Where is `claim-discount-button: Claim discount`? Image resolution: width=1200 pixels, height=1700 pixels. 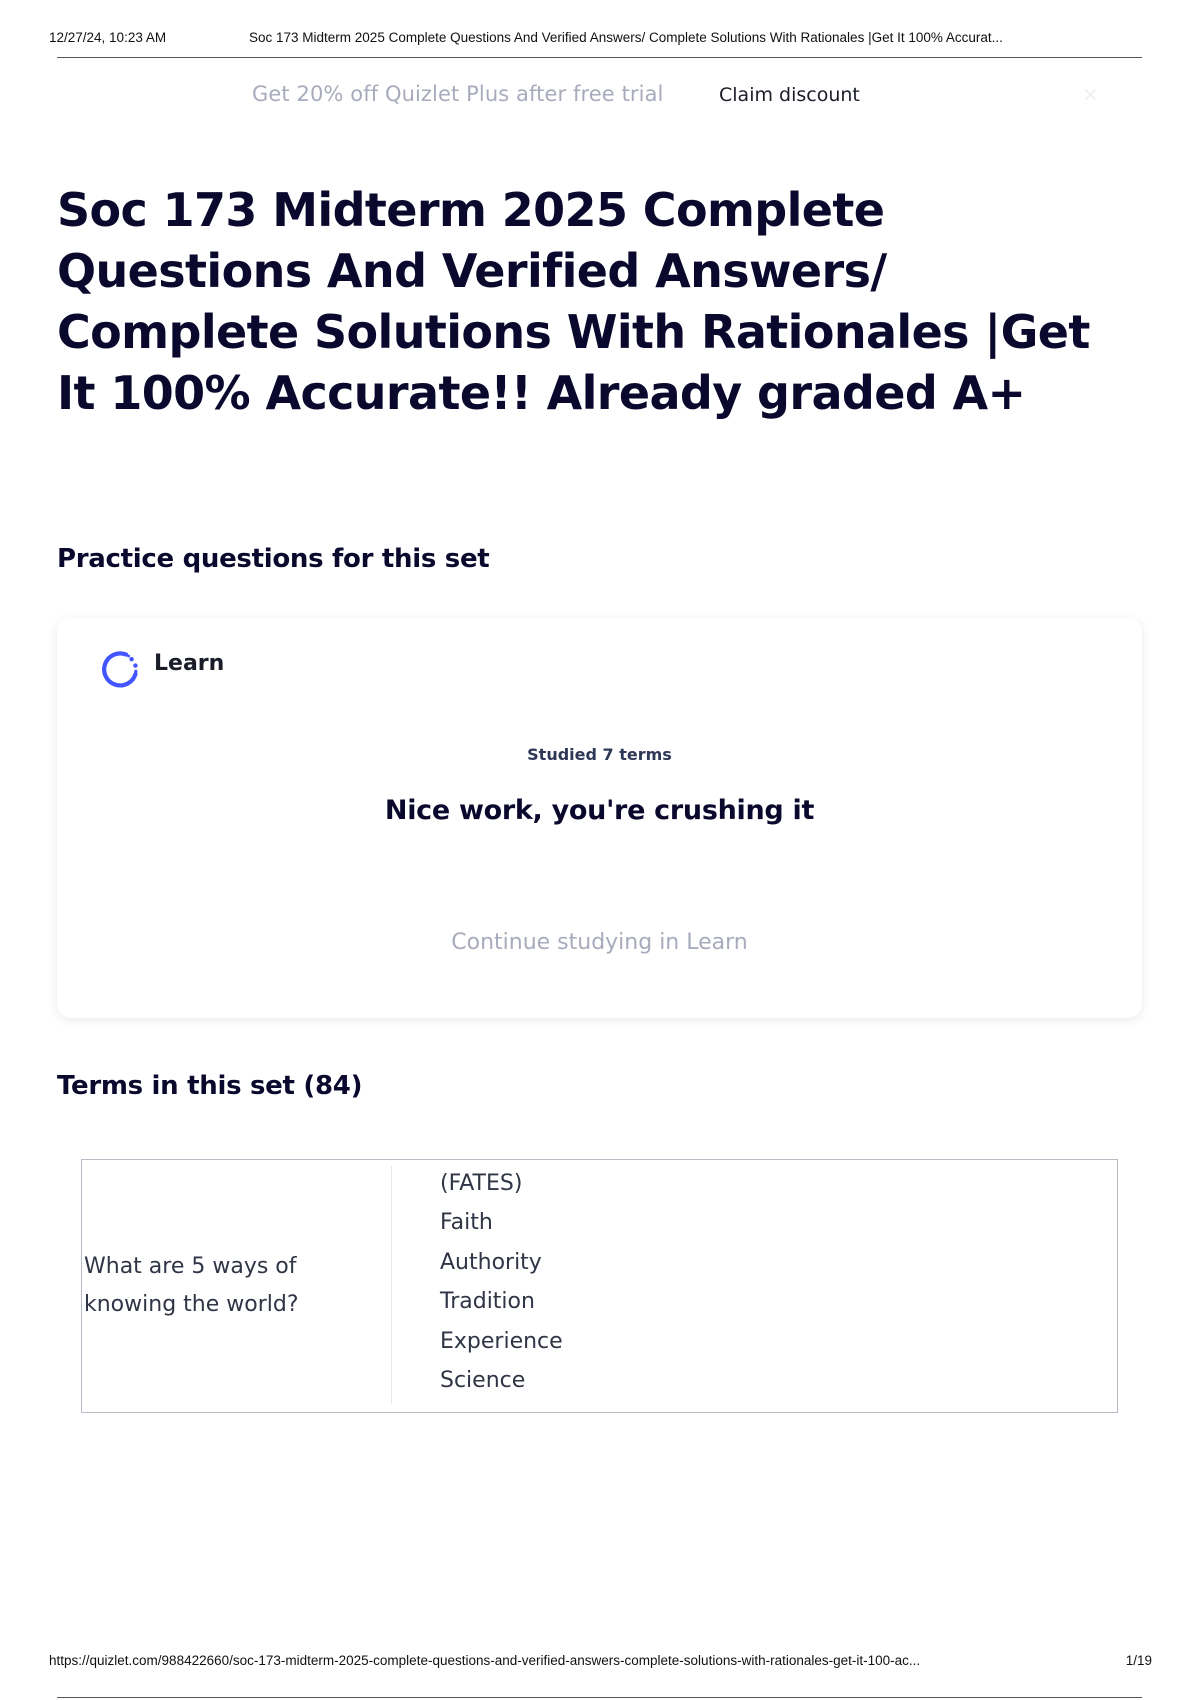 claim-discount-button: Claim discount is located at coordinates (789, 95).